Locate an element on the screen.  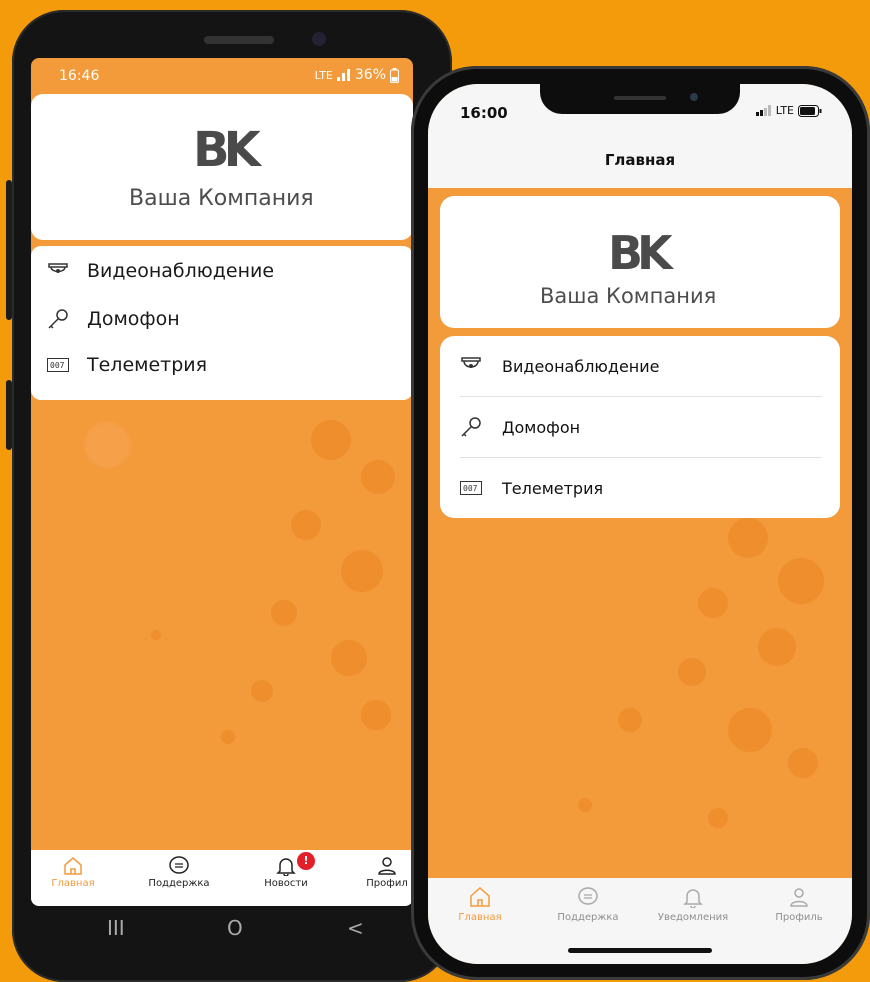
status-time: 16:46 is located at coordinates (79, 76).